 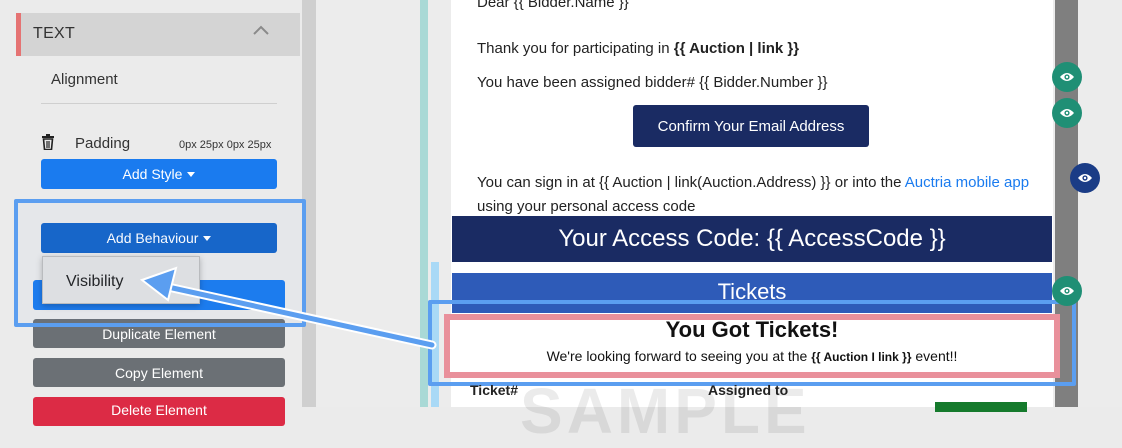 What do you see at coordinates (160, 263) in the screenshot?
I see `annotation-highlight-box` at bounding box center [160, 263].